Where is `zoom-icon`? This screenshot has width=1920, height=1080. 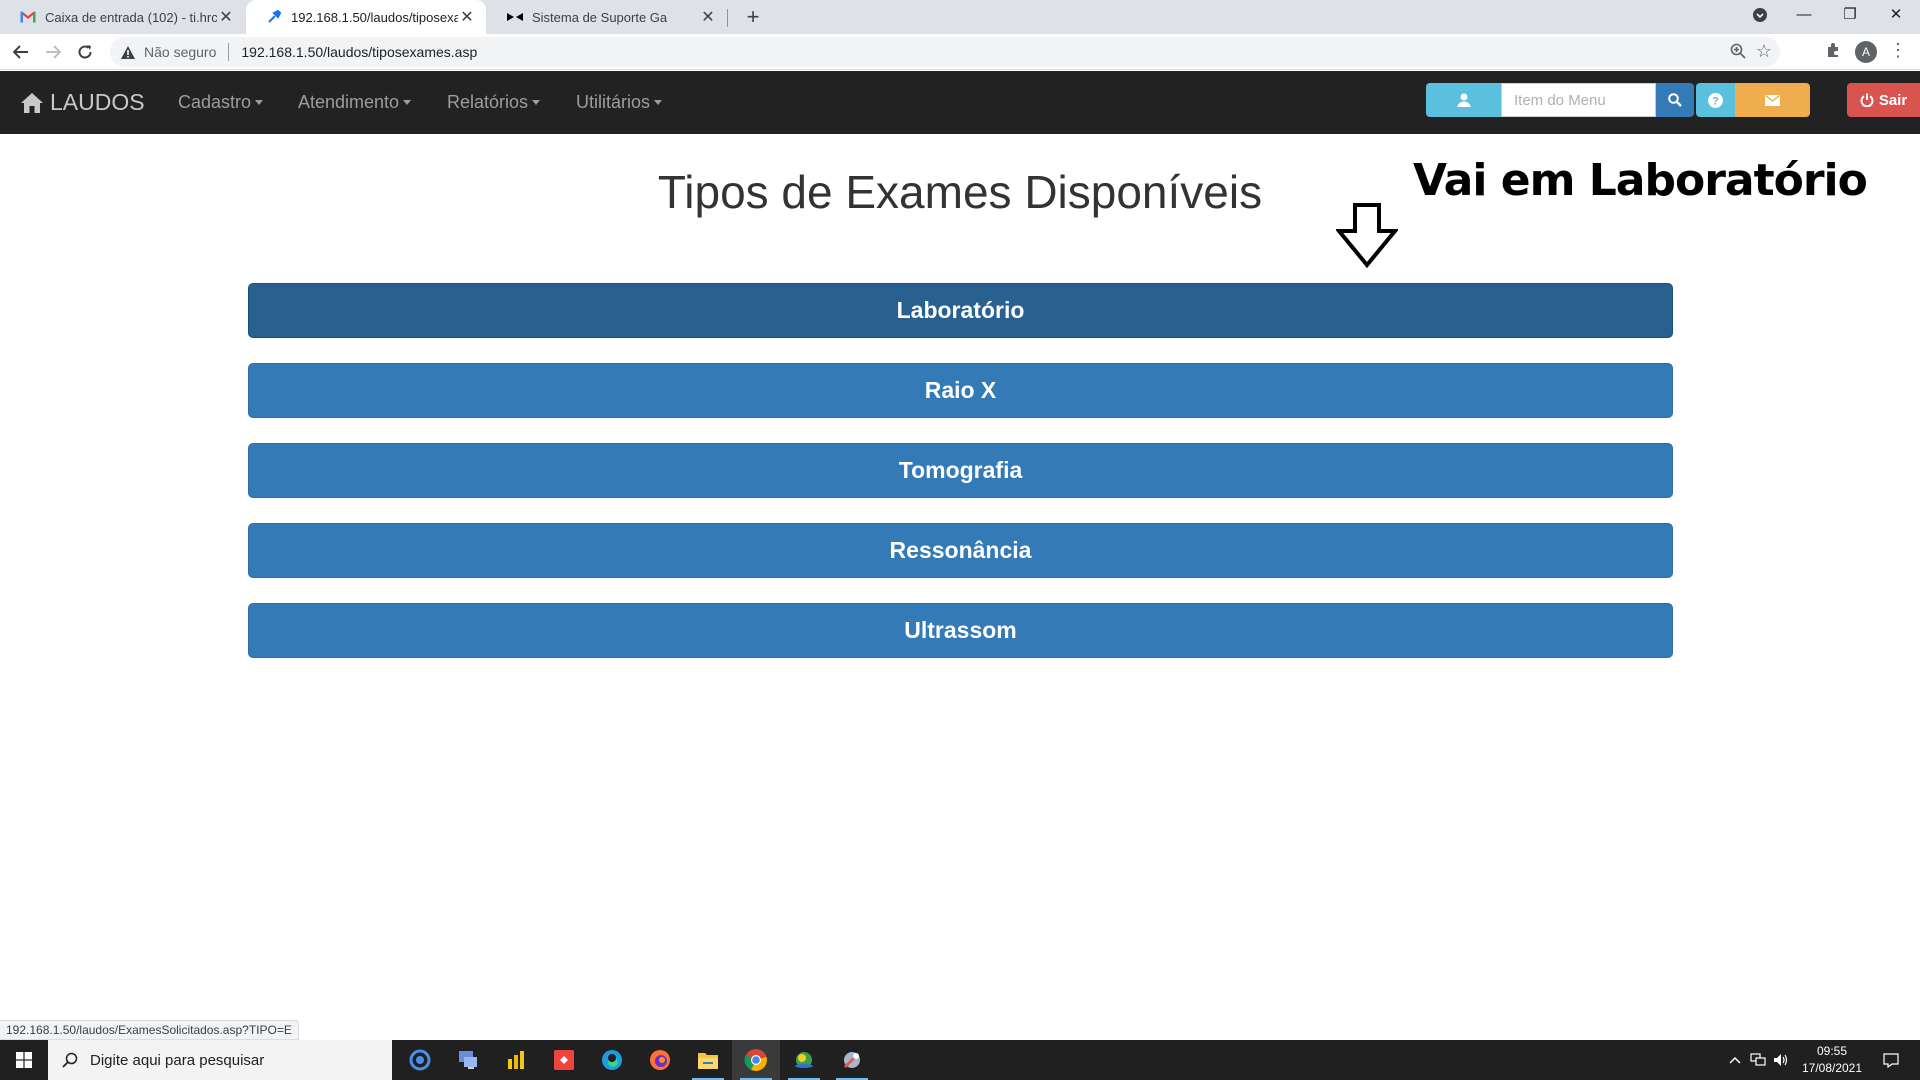
zoom-icon is located at coordinates (1738, 52).